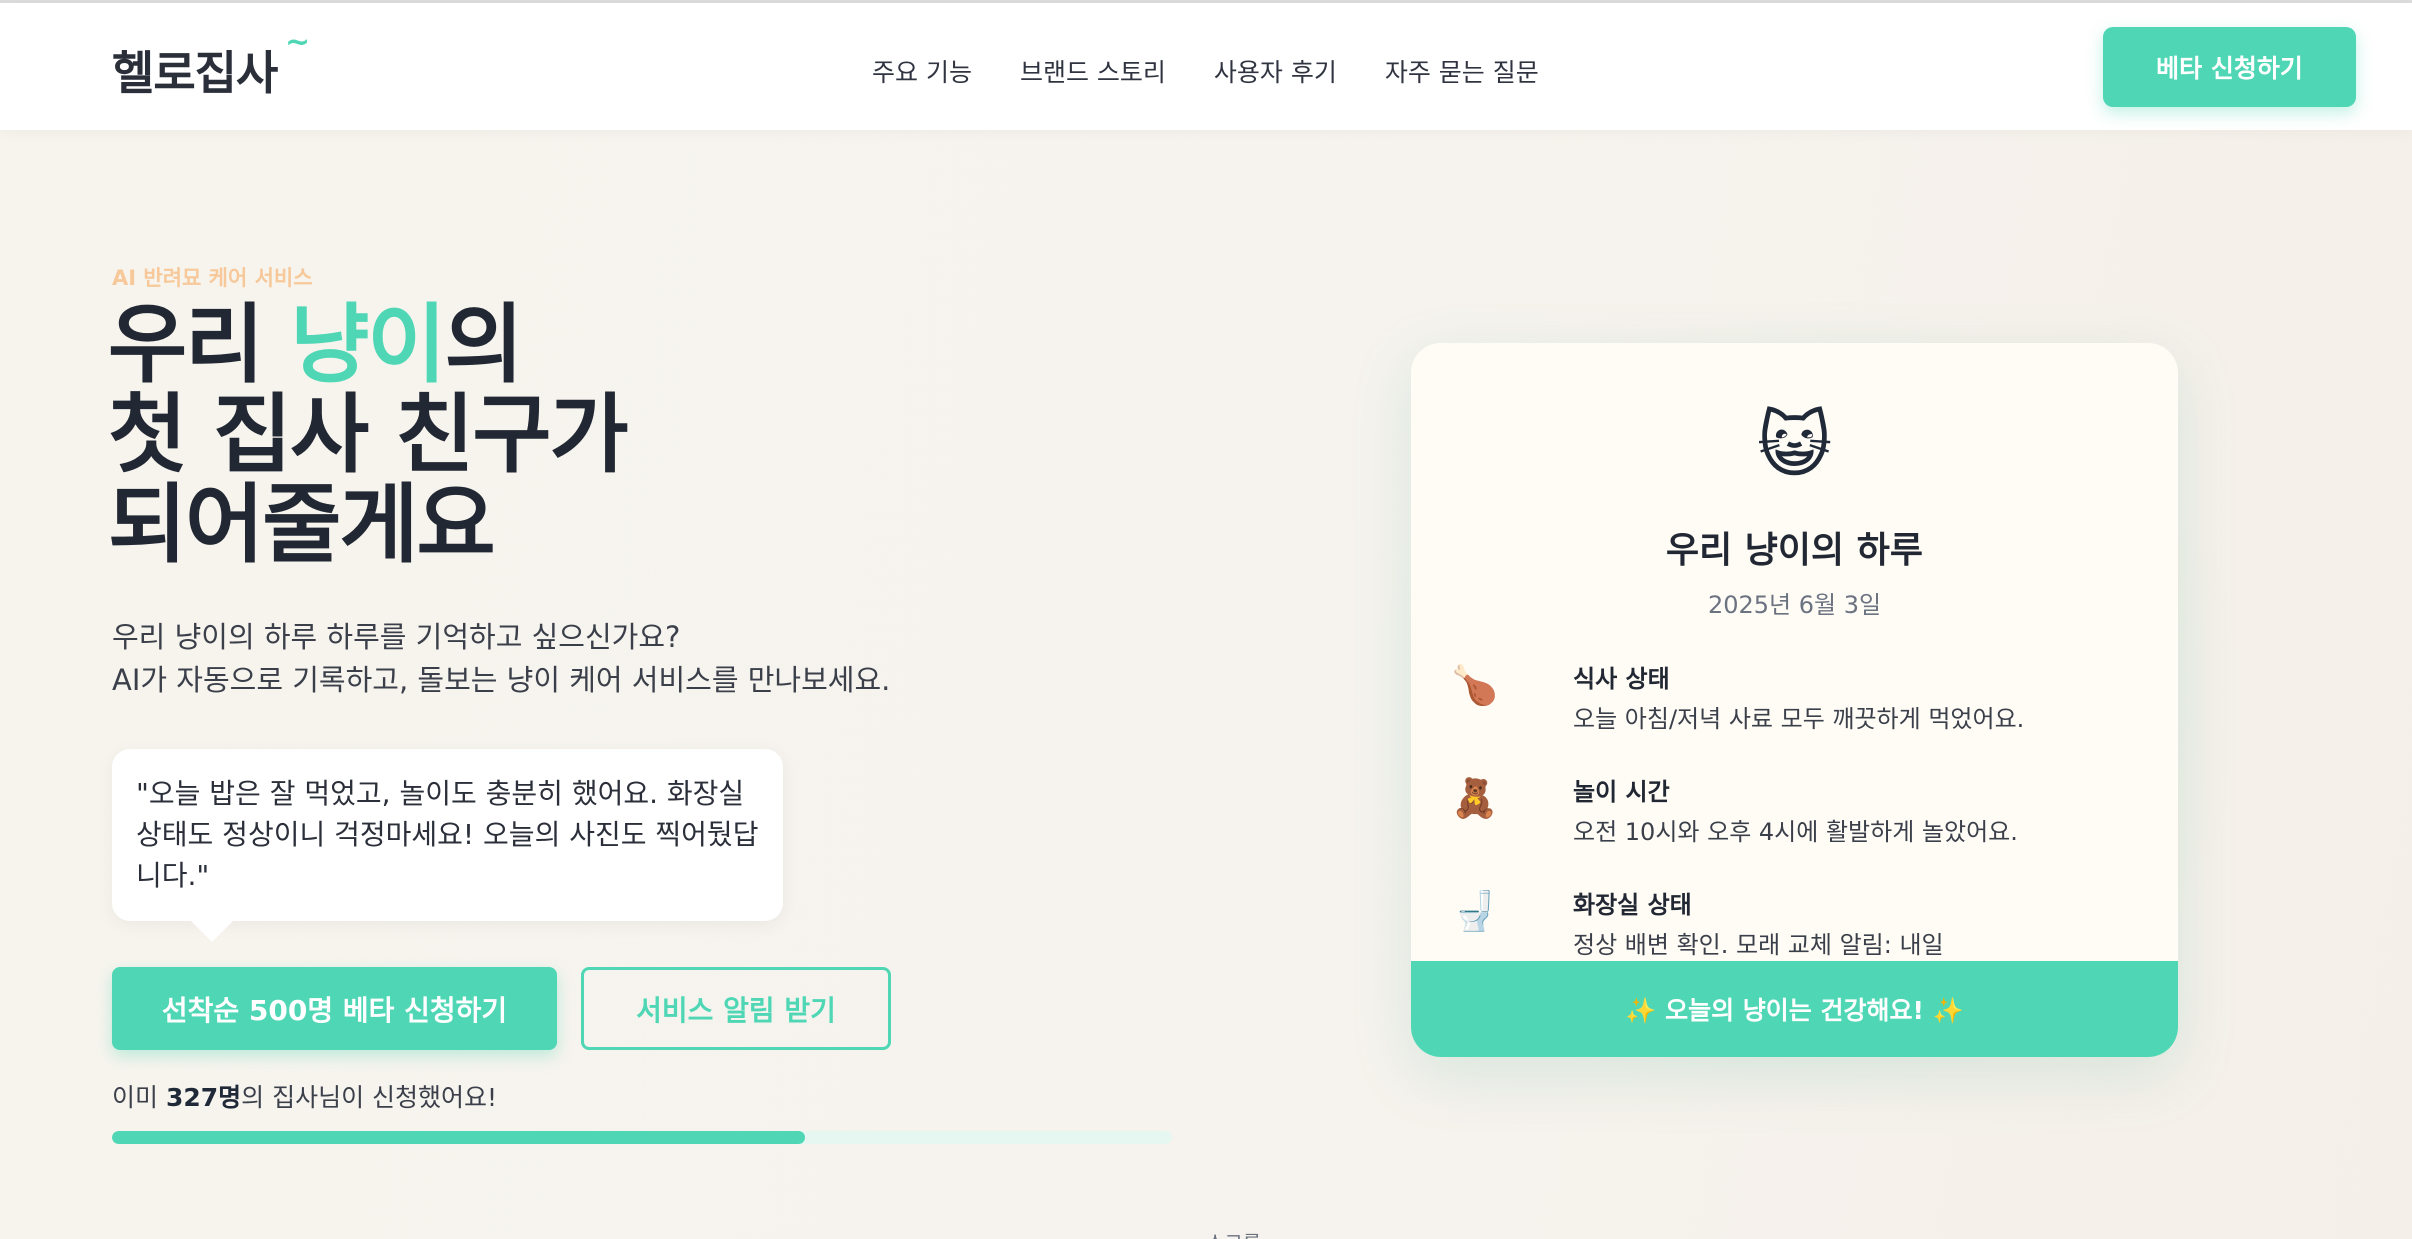 The image size is (2412, 1239). Describe the element at coordinates (1621, 792) in the screenshot. I see `card-item-title: 놀이 시간` at that location.